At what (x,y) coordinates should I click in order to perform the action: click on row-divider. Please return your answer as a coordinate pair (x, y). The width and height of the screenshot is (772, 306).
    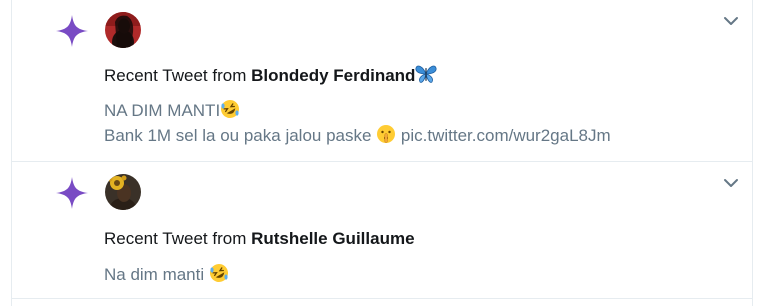
    Looking at the image, I should click on (382, 298).